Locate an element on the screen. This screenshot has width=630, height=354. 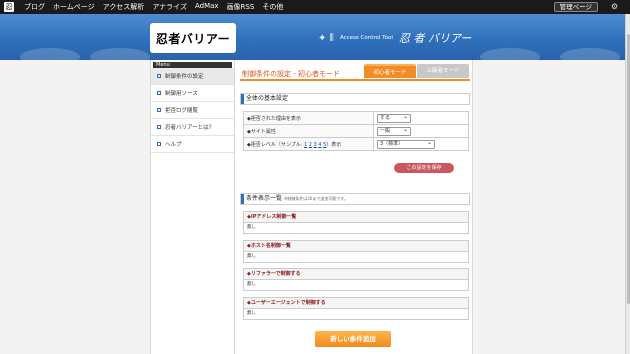
sidebar-item-label: 拒否ログ閲覧 is located at coordinates (182, 111).